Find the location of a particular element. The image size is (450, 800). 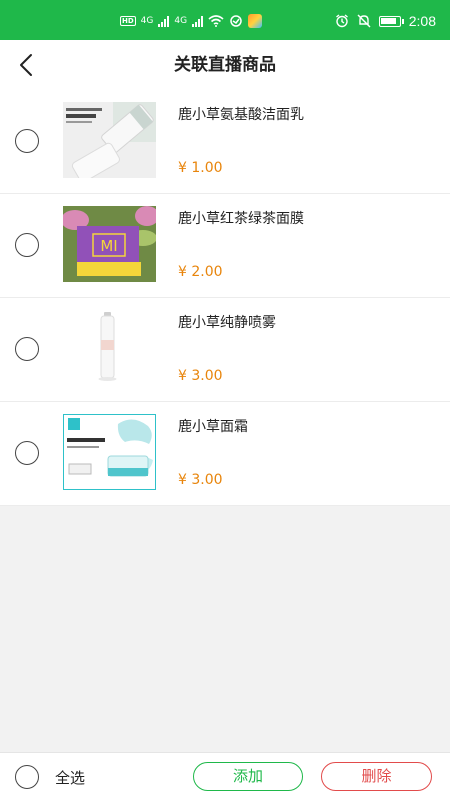

header-bar: 关联直播商品 is located at coordinates (225, 65).